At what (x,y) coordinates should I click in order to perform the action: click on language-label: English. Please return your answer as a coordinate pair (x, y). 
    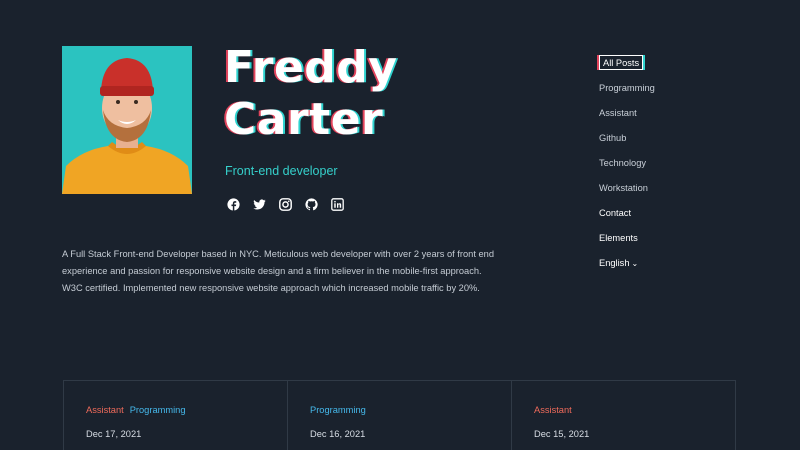
    Looking at the image, I should click on (614, 263).